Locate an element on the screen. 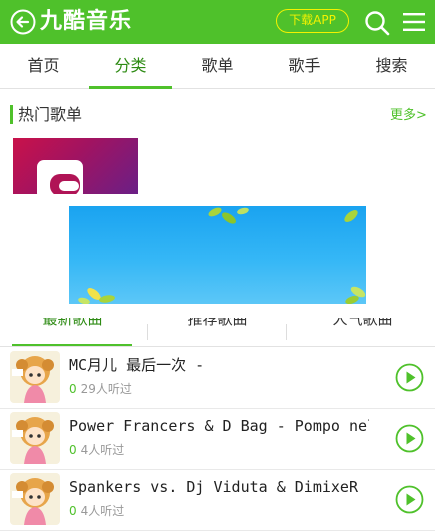 The image size is (435, 531). tab-latest-songs-label: 最新歌曲 is located at coordinates (72, 323).